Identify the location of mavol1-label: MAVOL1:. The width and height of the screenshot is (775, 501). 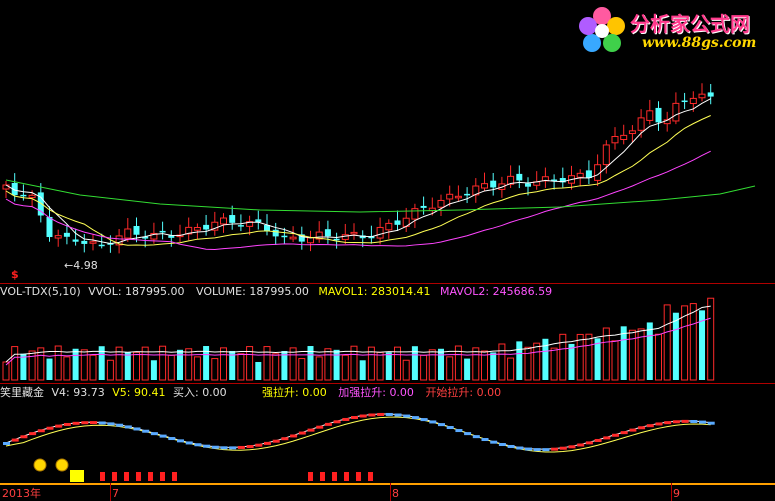
(343, 291).